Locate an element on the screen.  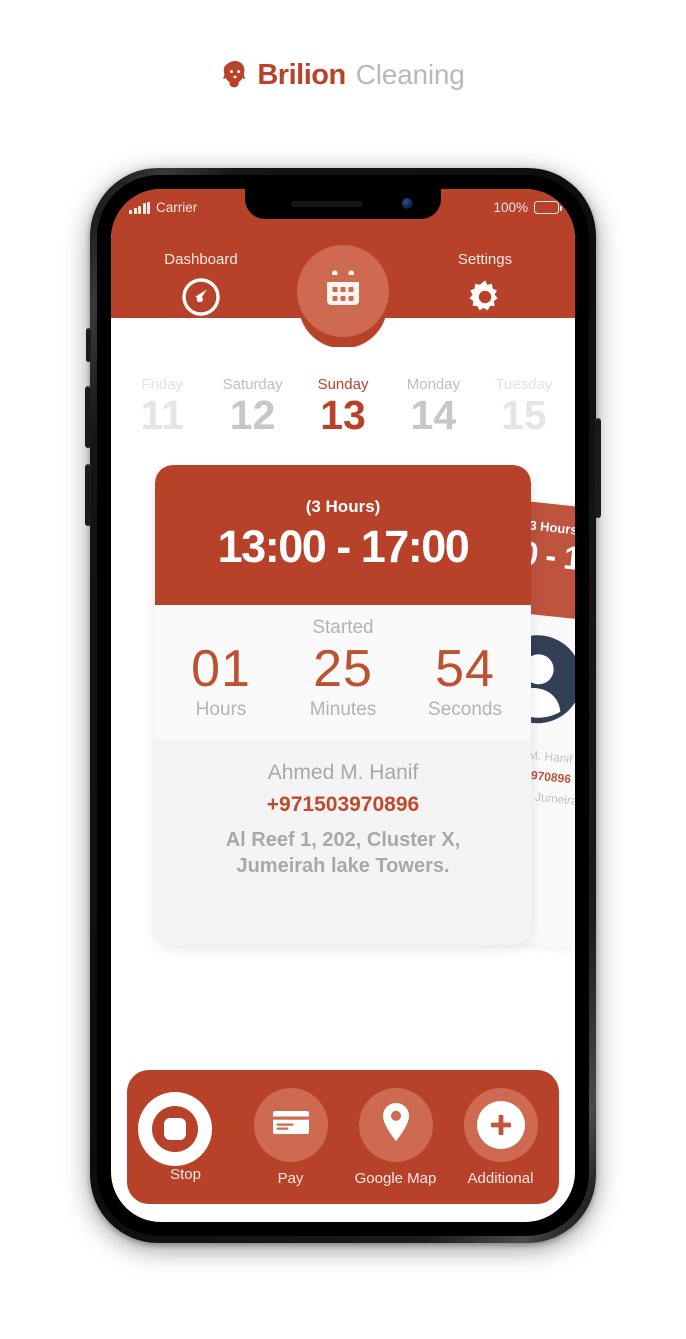
day-item-tuesday: Tuesday 15 is located at coordinates (524, 406).